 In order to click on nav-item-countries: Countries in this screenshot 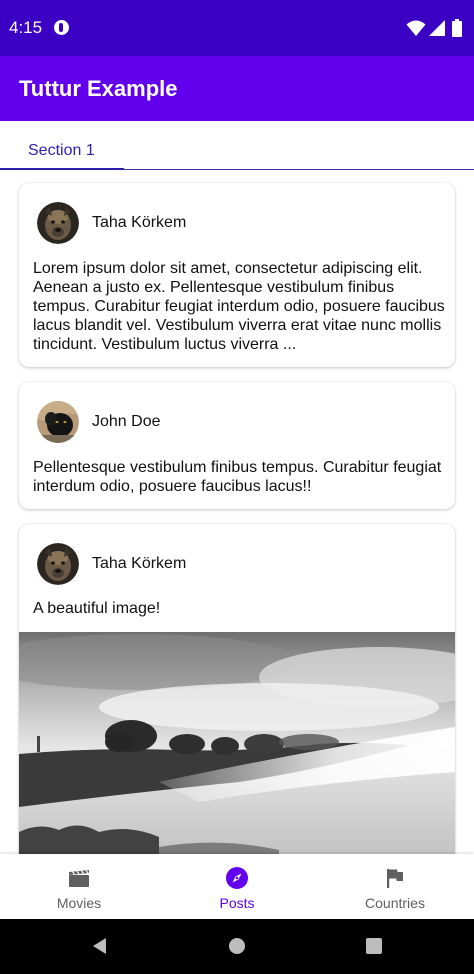, I will do `click(395, 886)`.